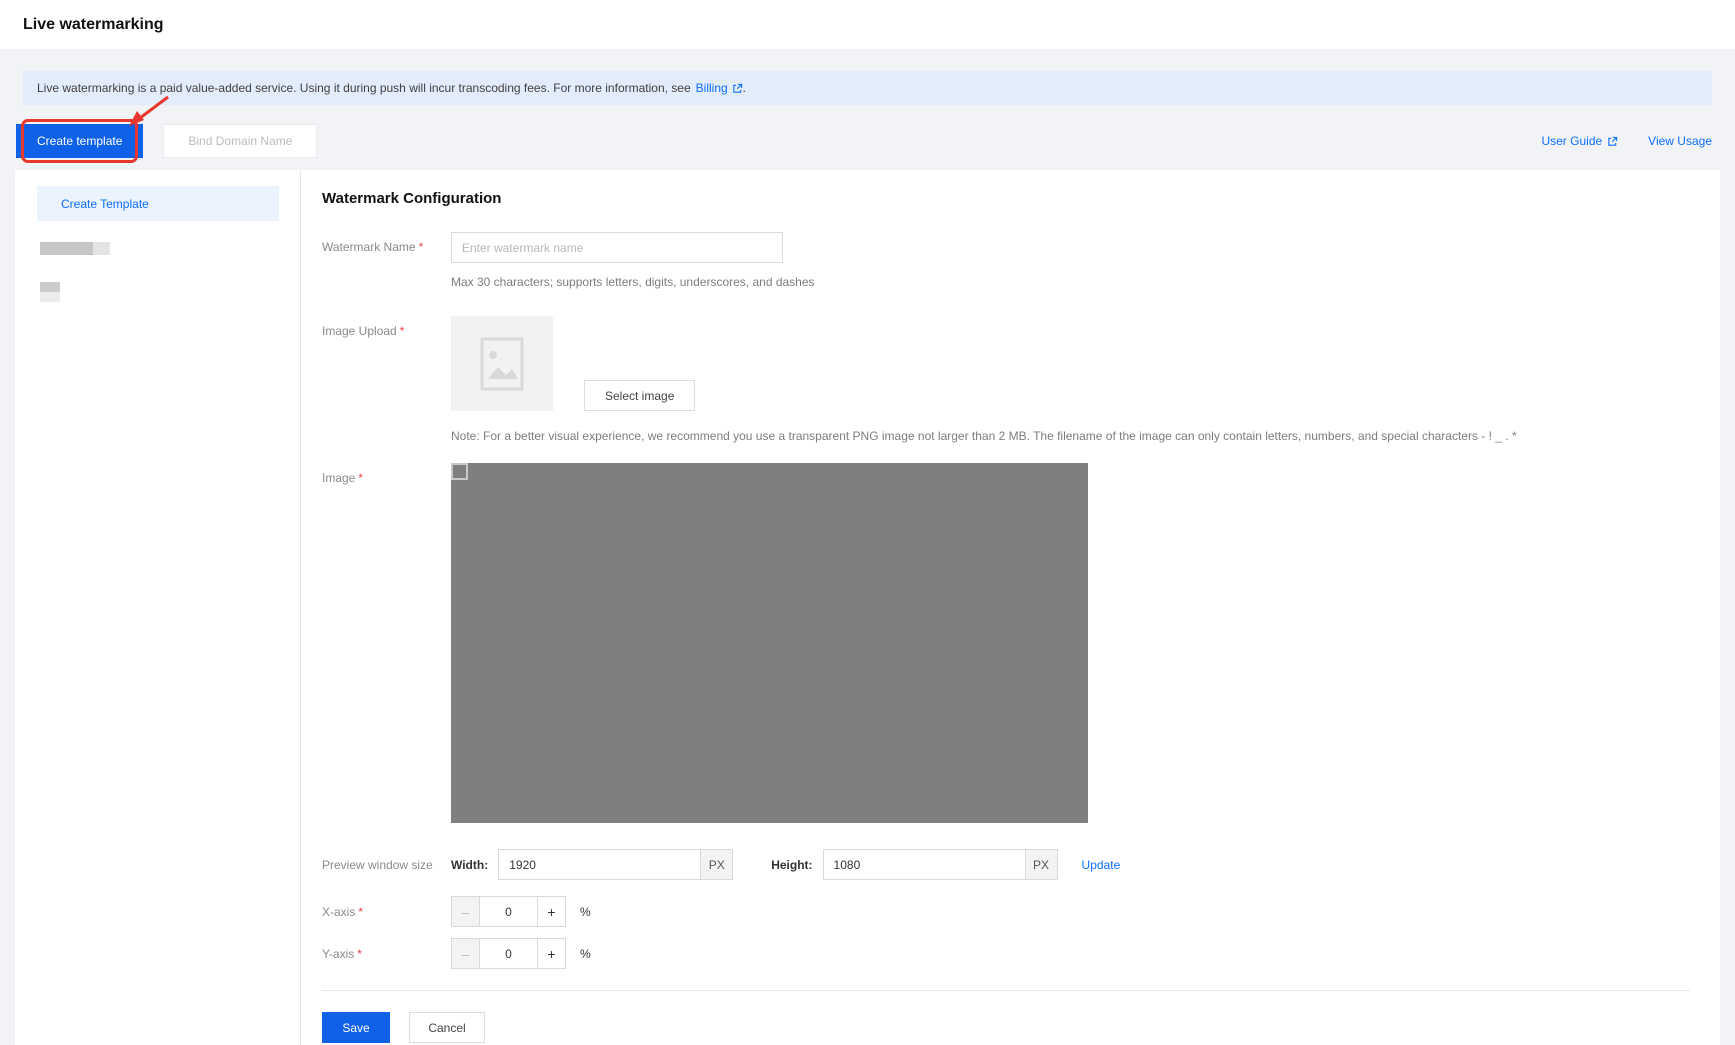 Image resolution: width=1735 pixels, height=1045 pixels. What do you see at coordinates (158, 607) in the screenshot?
I see `template-sidebar: Create Template` at bounding box center [158, 607].